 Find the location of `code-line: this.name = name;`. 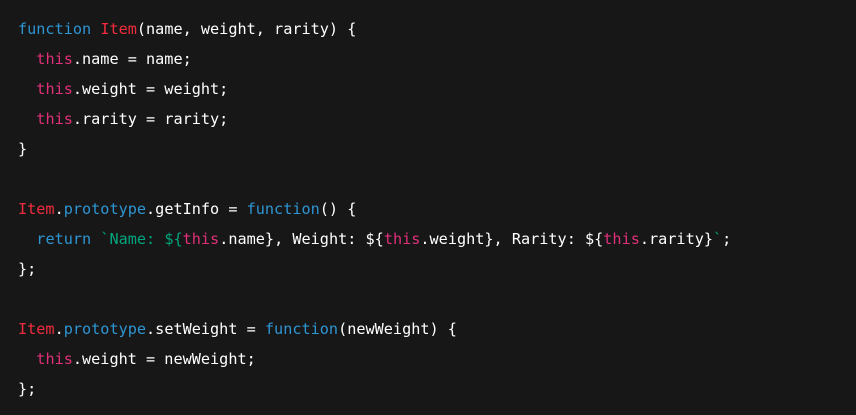

code-line: this.name = name; is located at coordinates (437, 59).